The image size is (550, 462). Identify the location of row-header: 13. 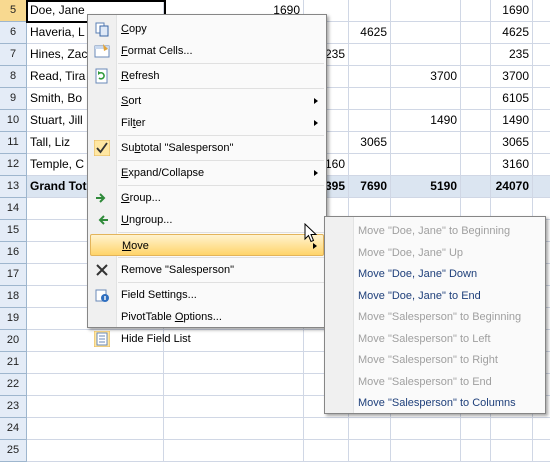
(13, 187).